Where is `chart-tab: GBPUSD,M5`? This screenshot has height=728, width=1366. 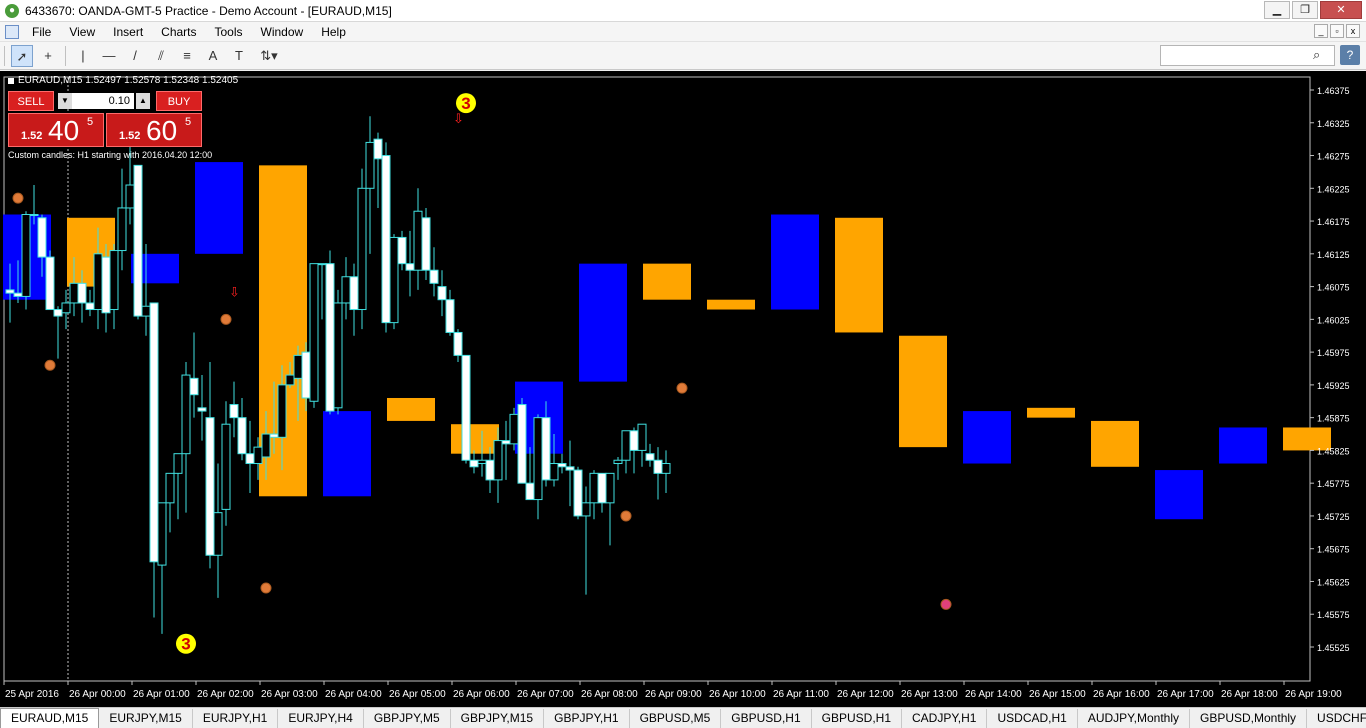 chart-tab: GBPUSD,M5 is located at coordinates (676, 718).